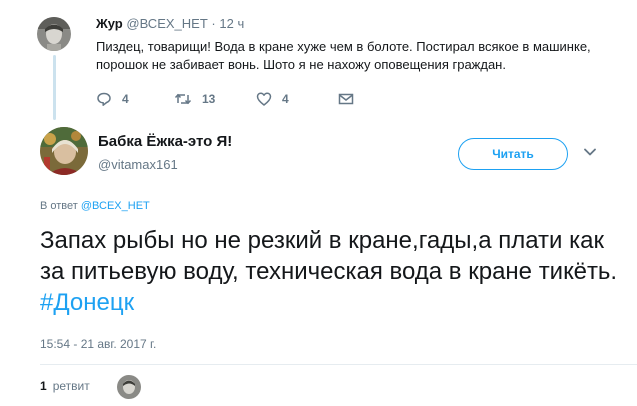  What do you see at coordinates (166, 23) in the screenshot?
I see `parent-author-handle: @ВСЕХ_НЕТ` at bounding box center [166, 23].